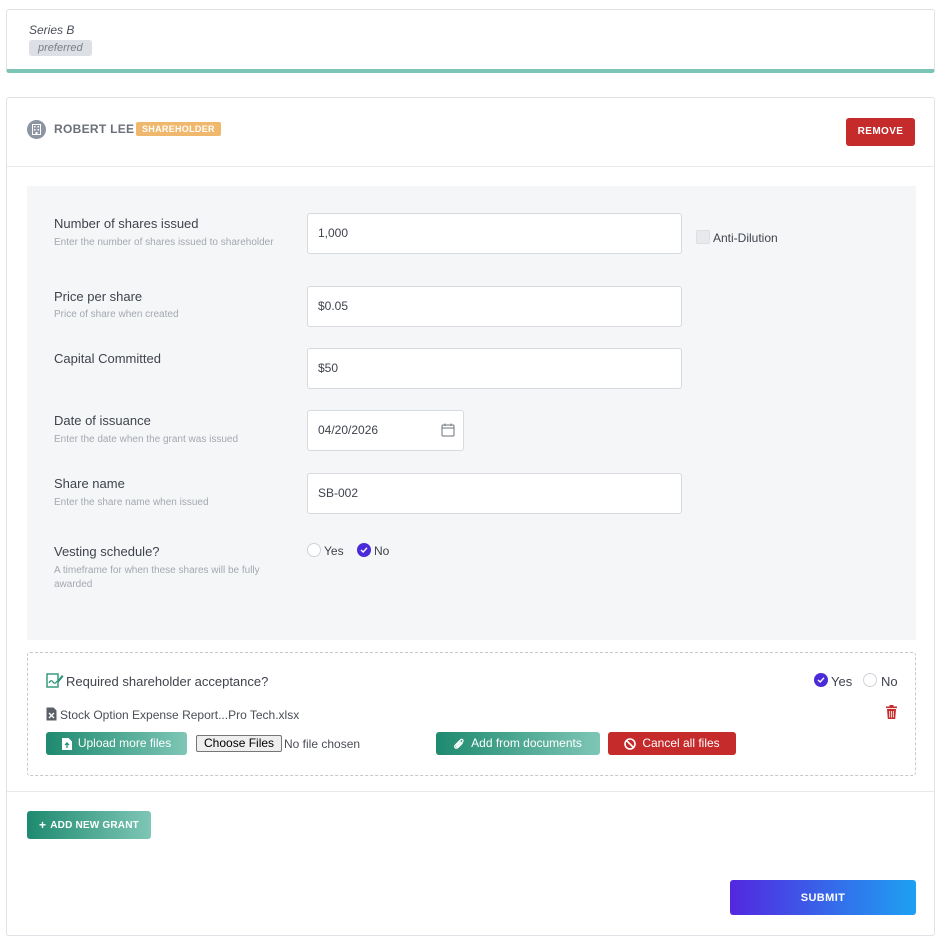 The width and height of the screenshot is (940, 938). What do you see at coordinates (60, 48) in the screenshot?
I see `series-type-badge: preferred` at bounding box center [60, 48].